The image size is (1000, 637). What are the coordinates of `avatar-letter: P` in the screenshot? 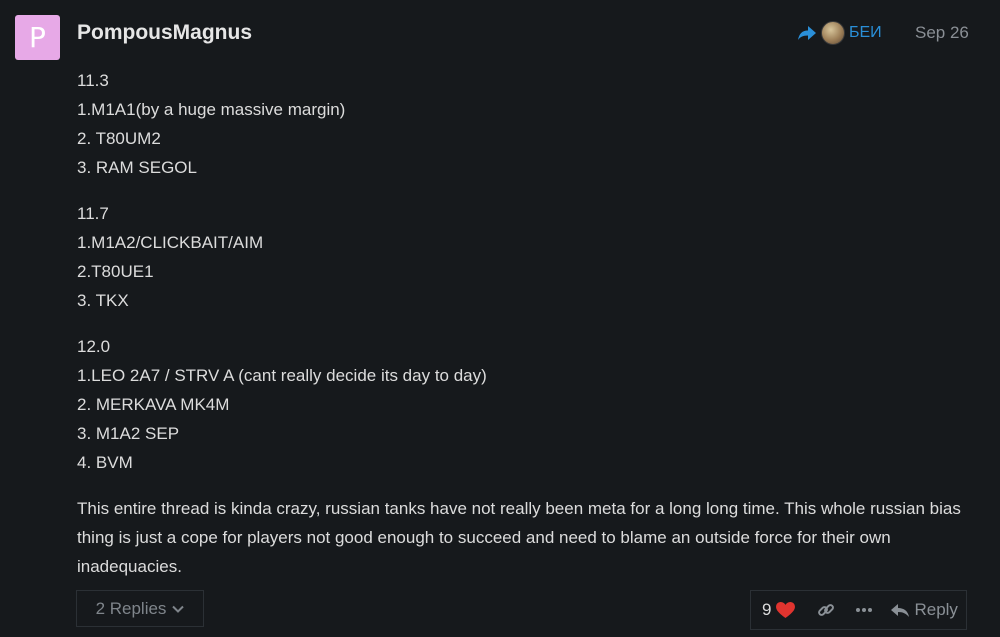 It's located at (37, 37).